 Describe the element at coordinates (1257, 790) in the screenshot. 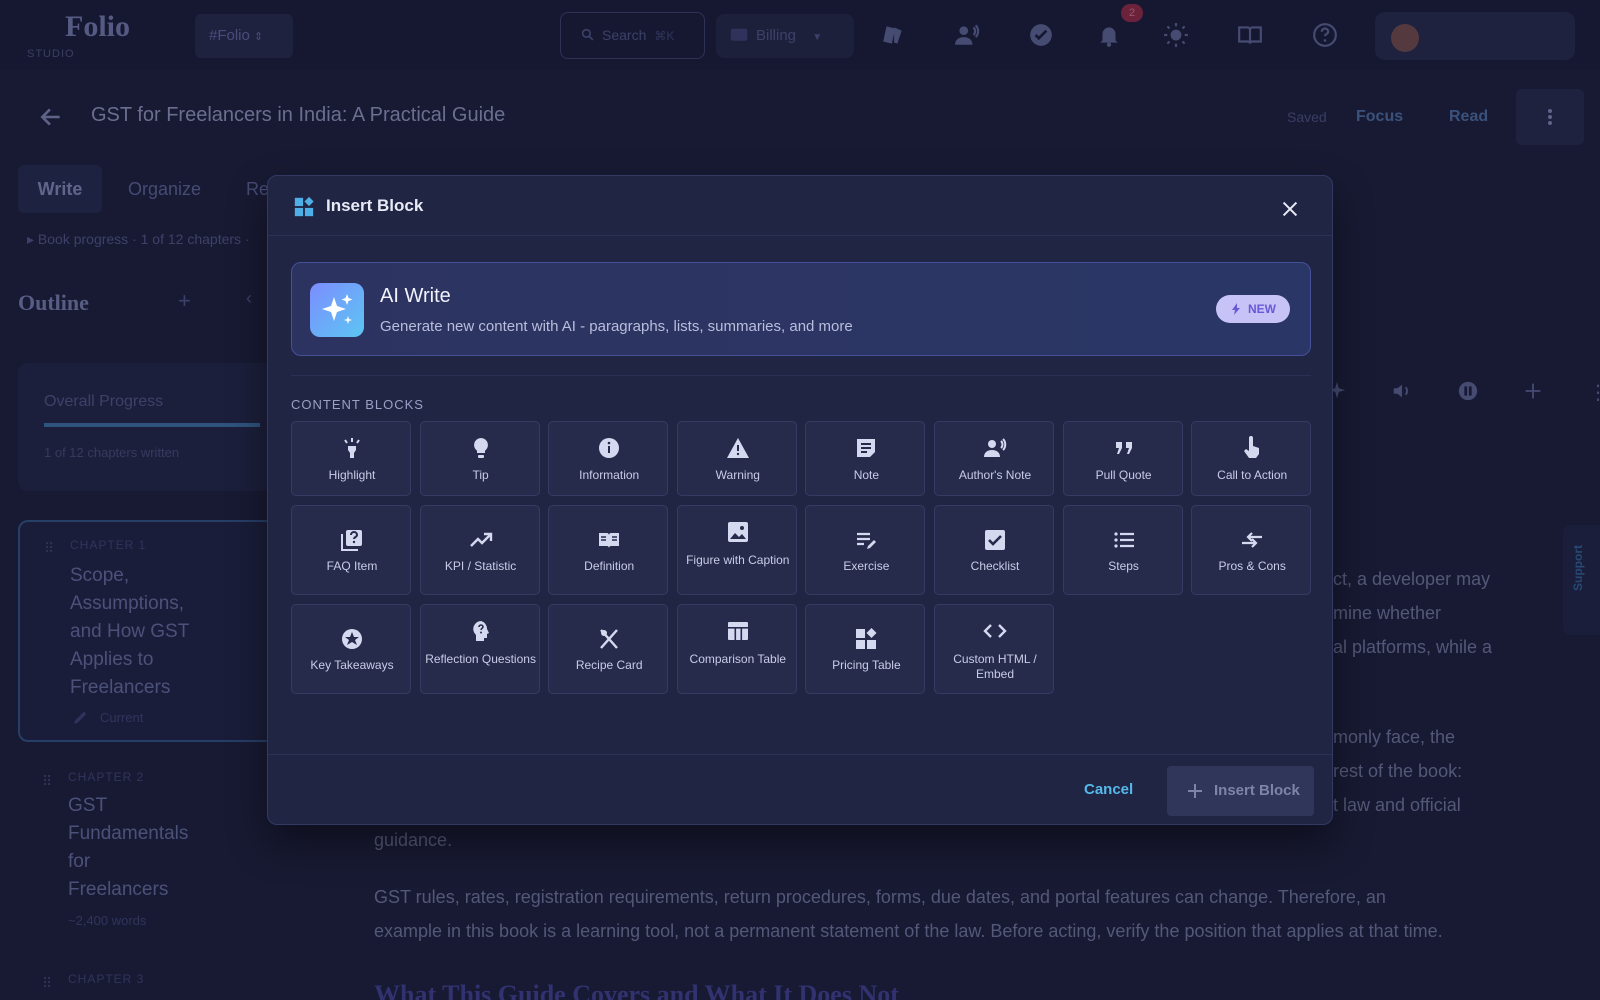

I see `insert-block-label: Insert Block` at that location.